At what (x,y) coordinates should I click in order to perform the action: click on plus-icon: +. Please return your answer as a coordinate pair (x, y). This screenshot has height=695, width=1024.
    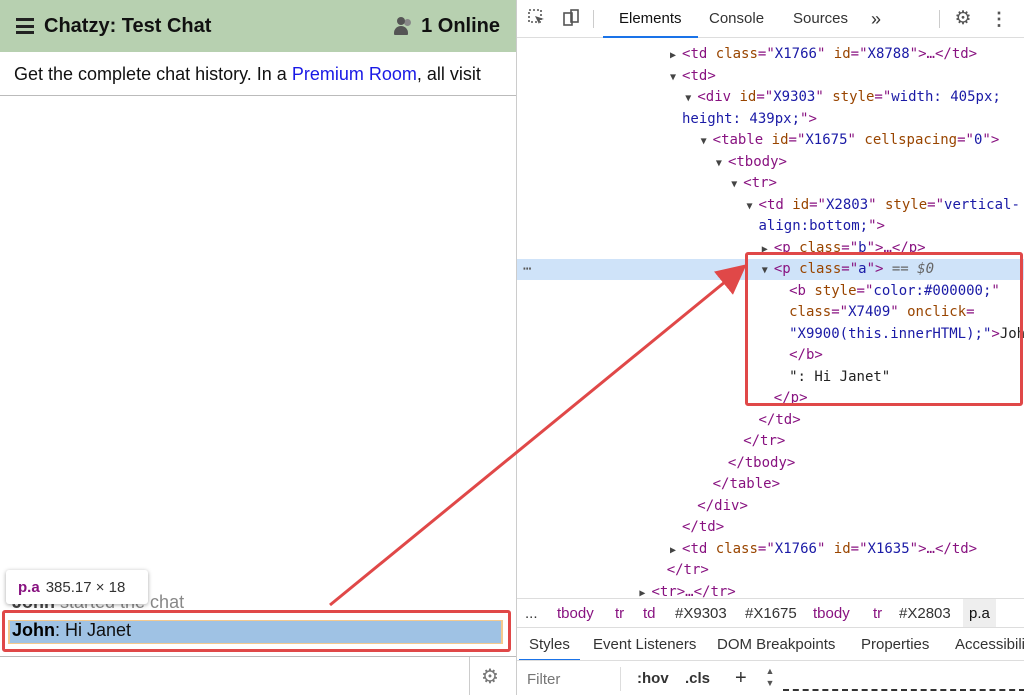
    Looking at the image, I should click on (741, 678).